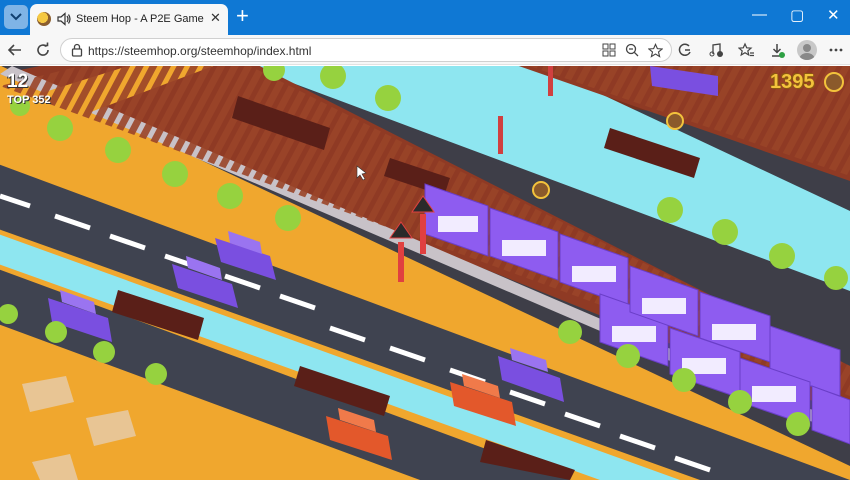  Describe the element at coordinates (833, 15) in the screenshot. I see `close-window-button: ✕` at that location.